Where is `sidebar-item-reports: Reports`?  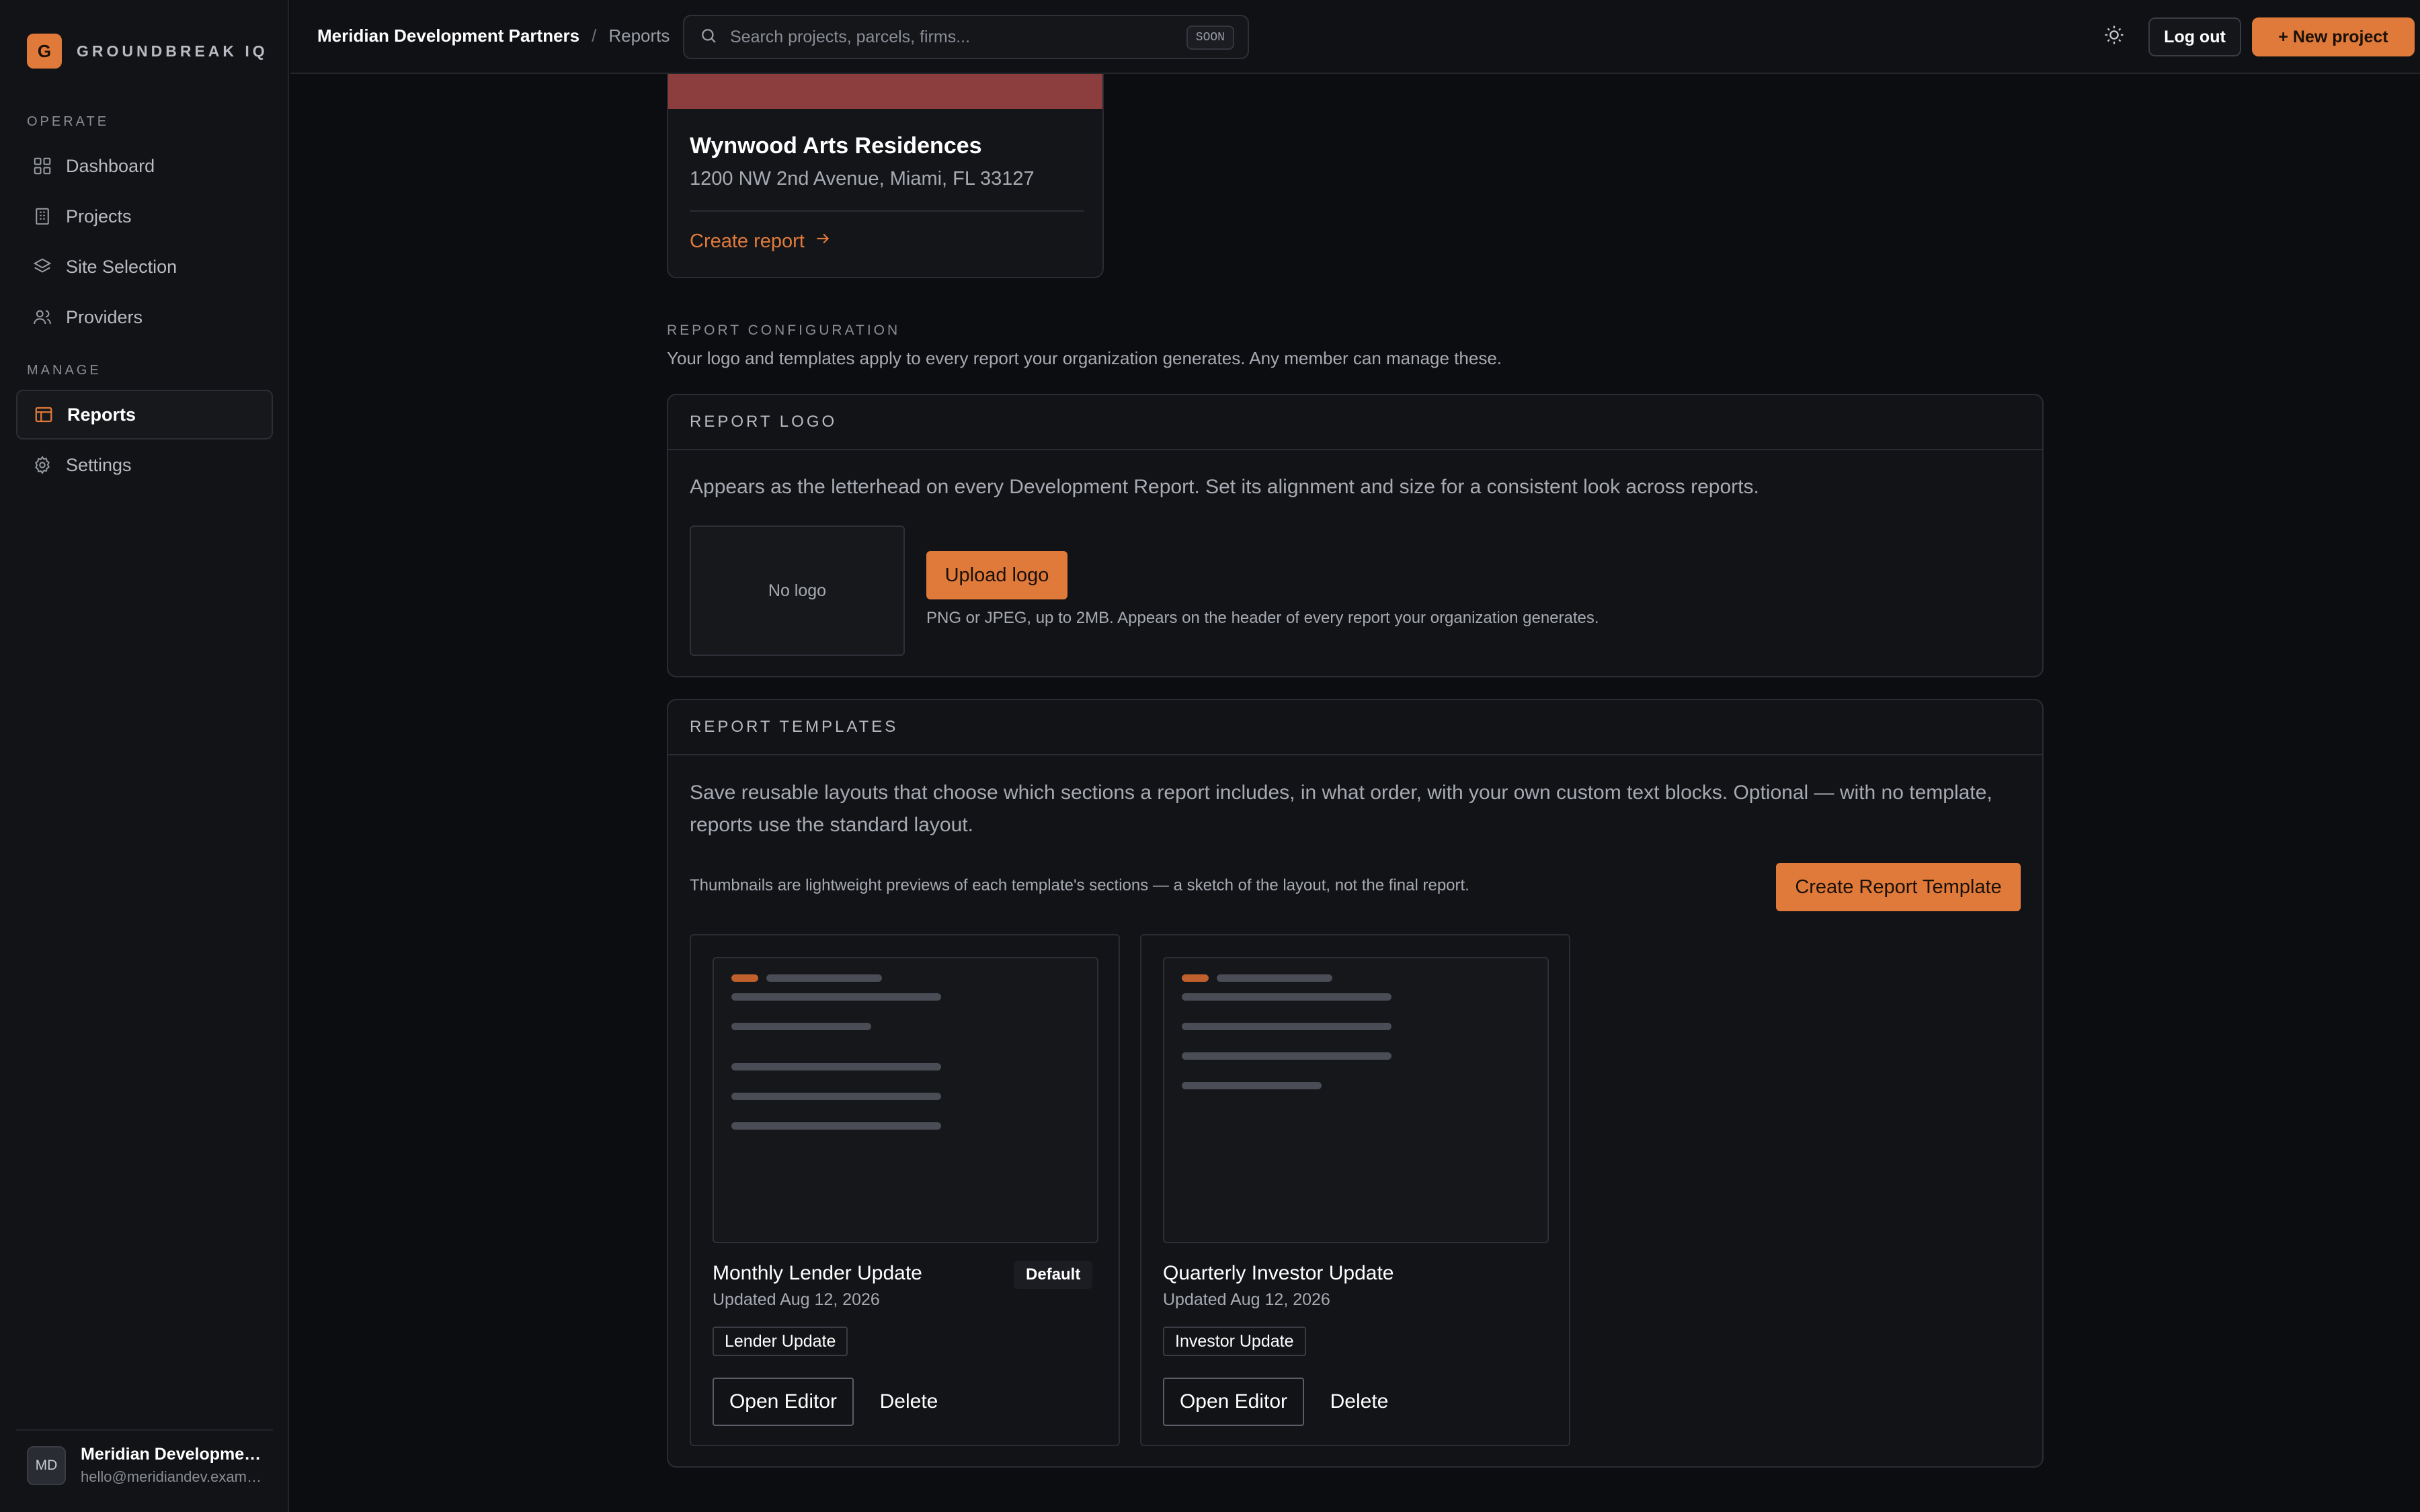
sidebar-item-reports: Reports is located at coordinates (144, 415).